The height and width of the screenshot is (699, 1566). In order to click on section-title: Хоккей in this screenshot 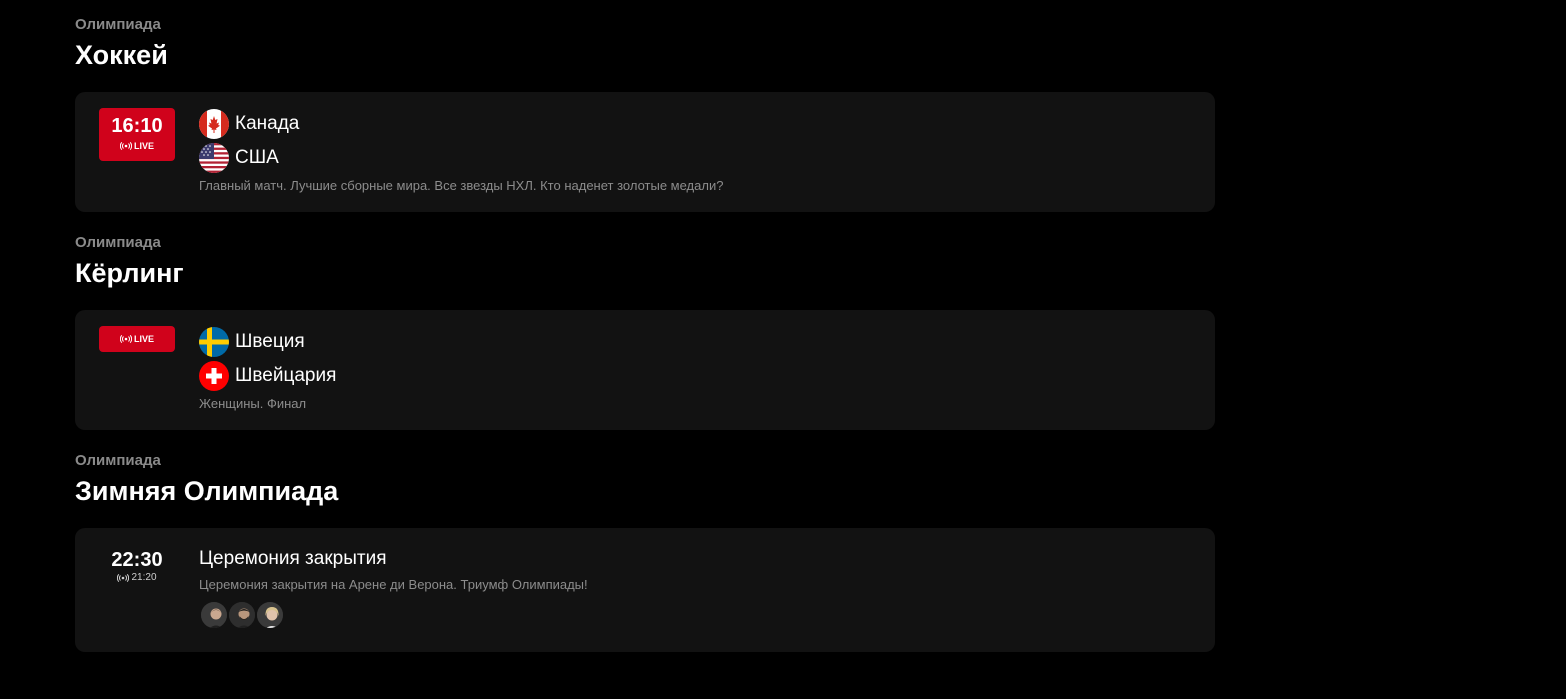, I will do `click(121, 55)`.